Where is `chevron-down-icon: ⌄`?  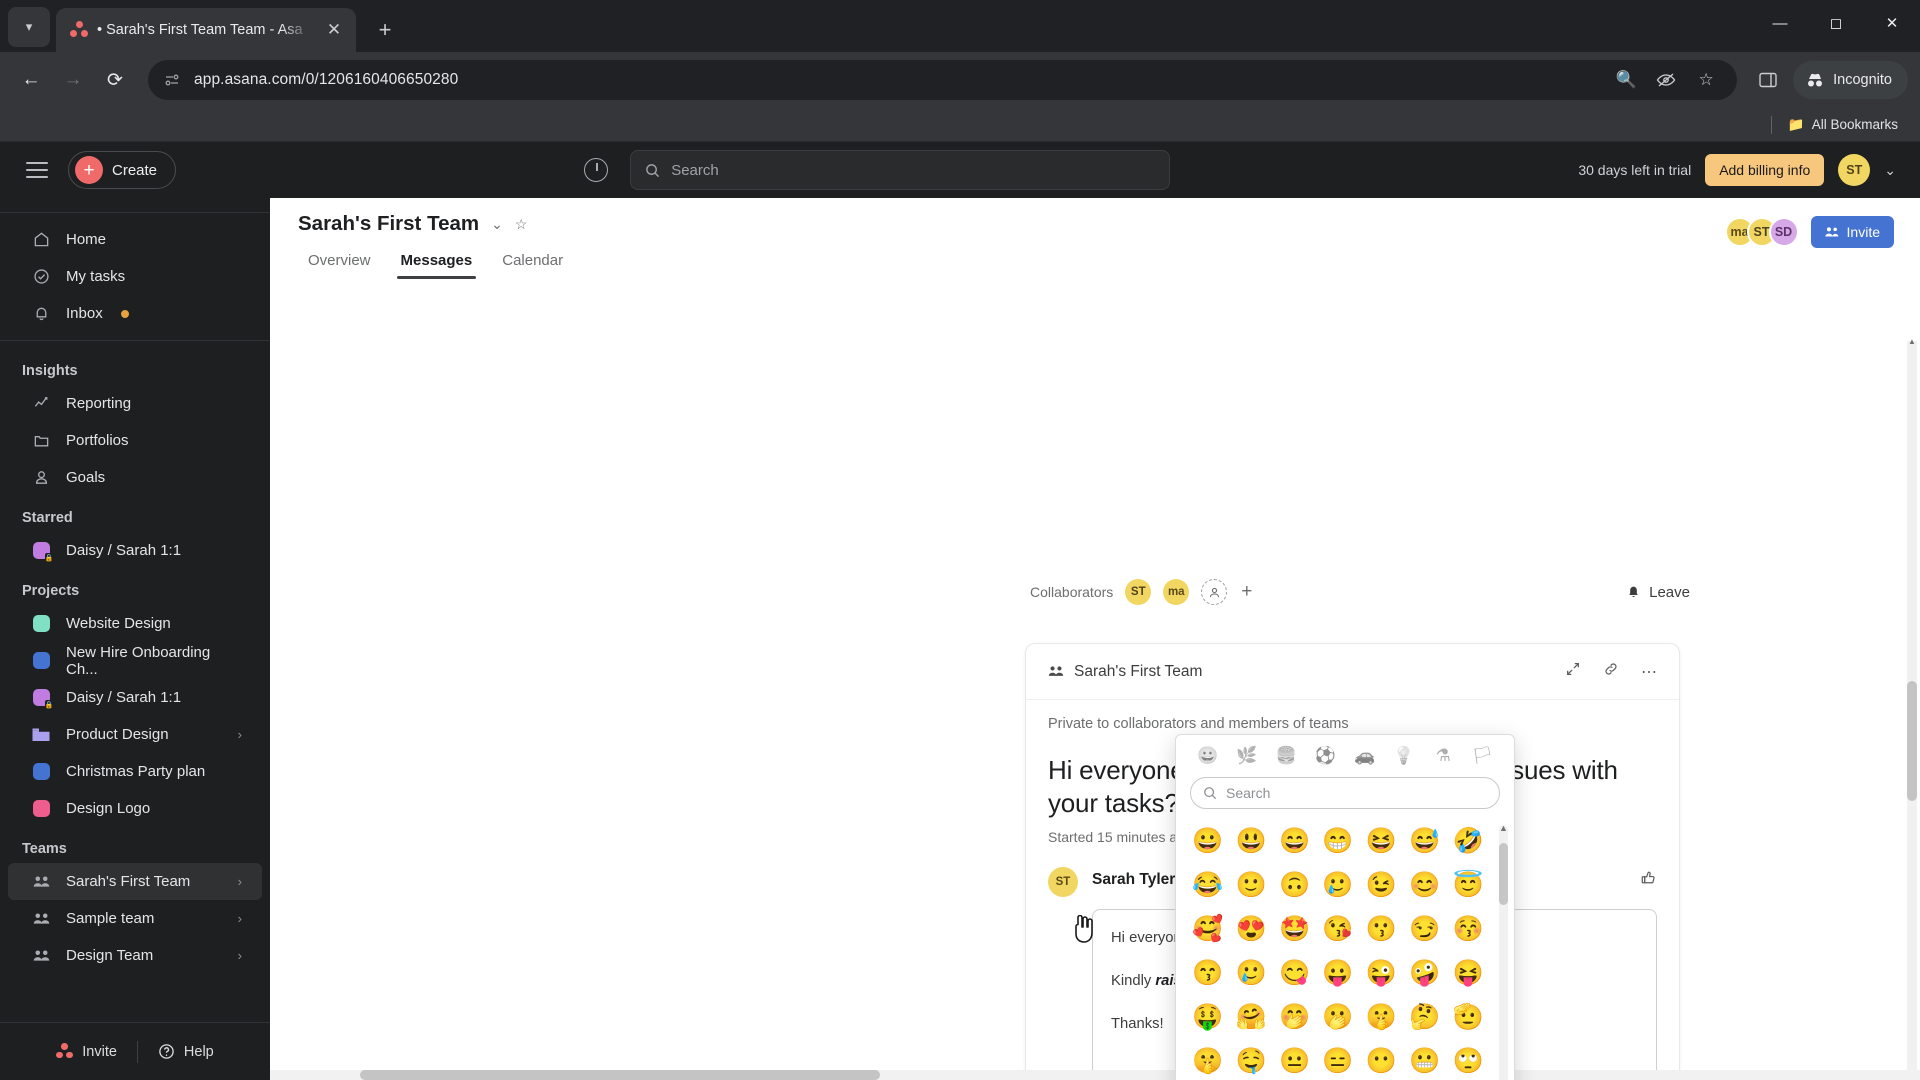
chevron-down-icon: ⌄ is located at coordinates (497, 224).